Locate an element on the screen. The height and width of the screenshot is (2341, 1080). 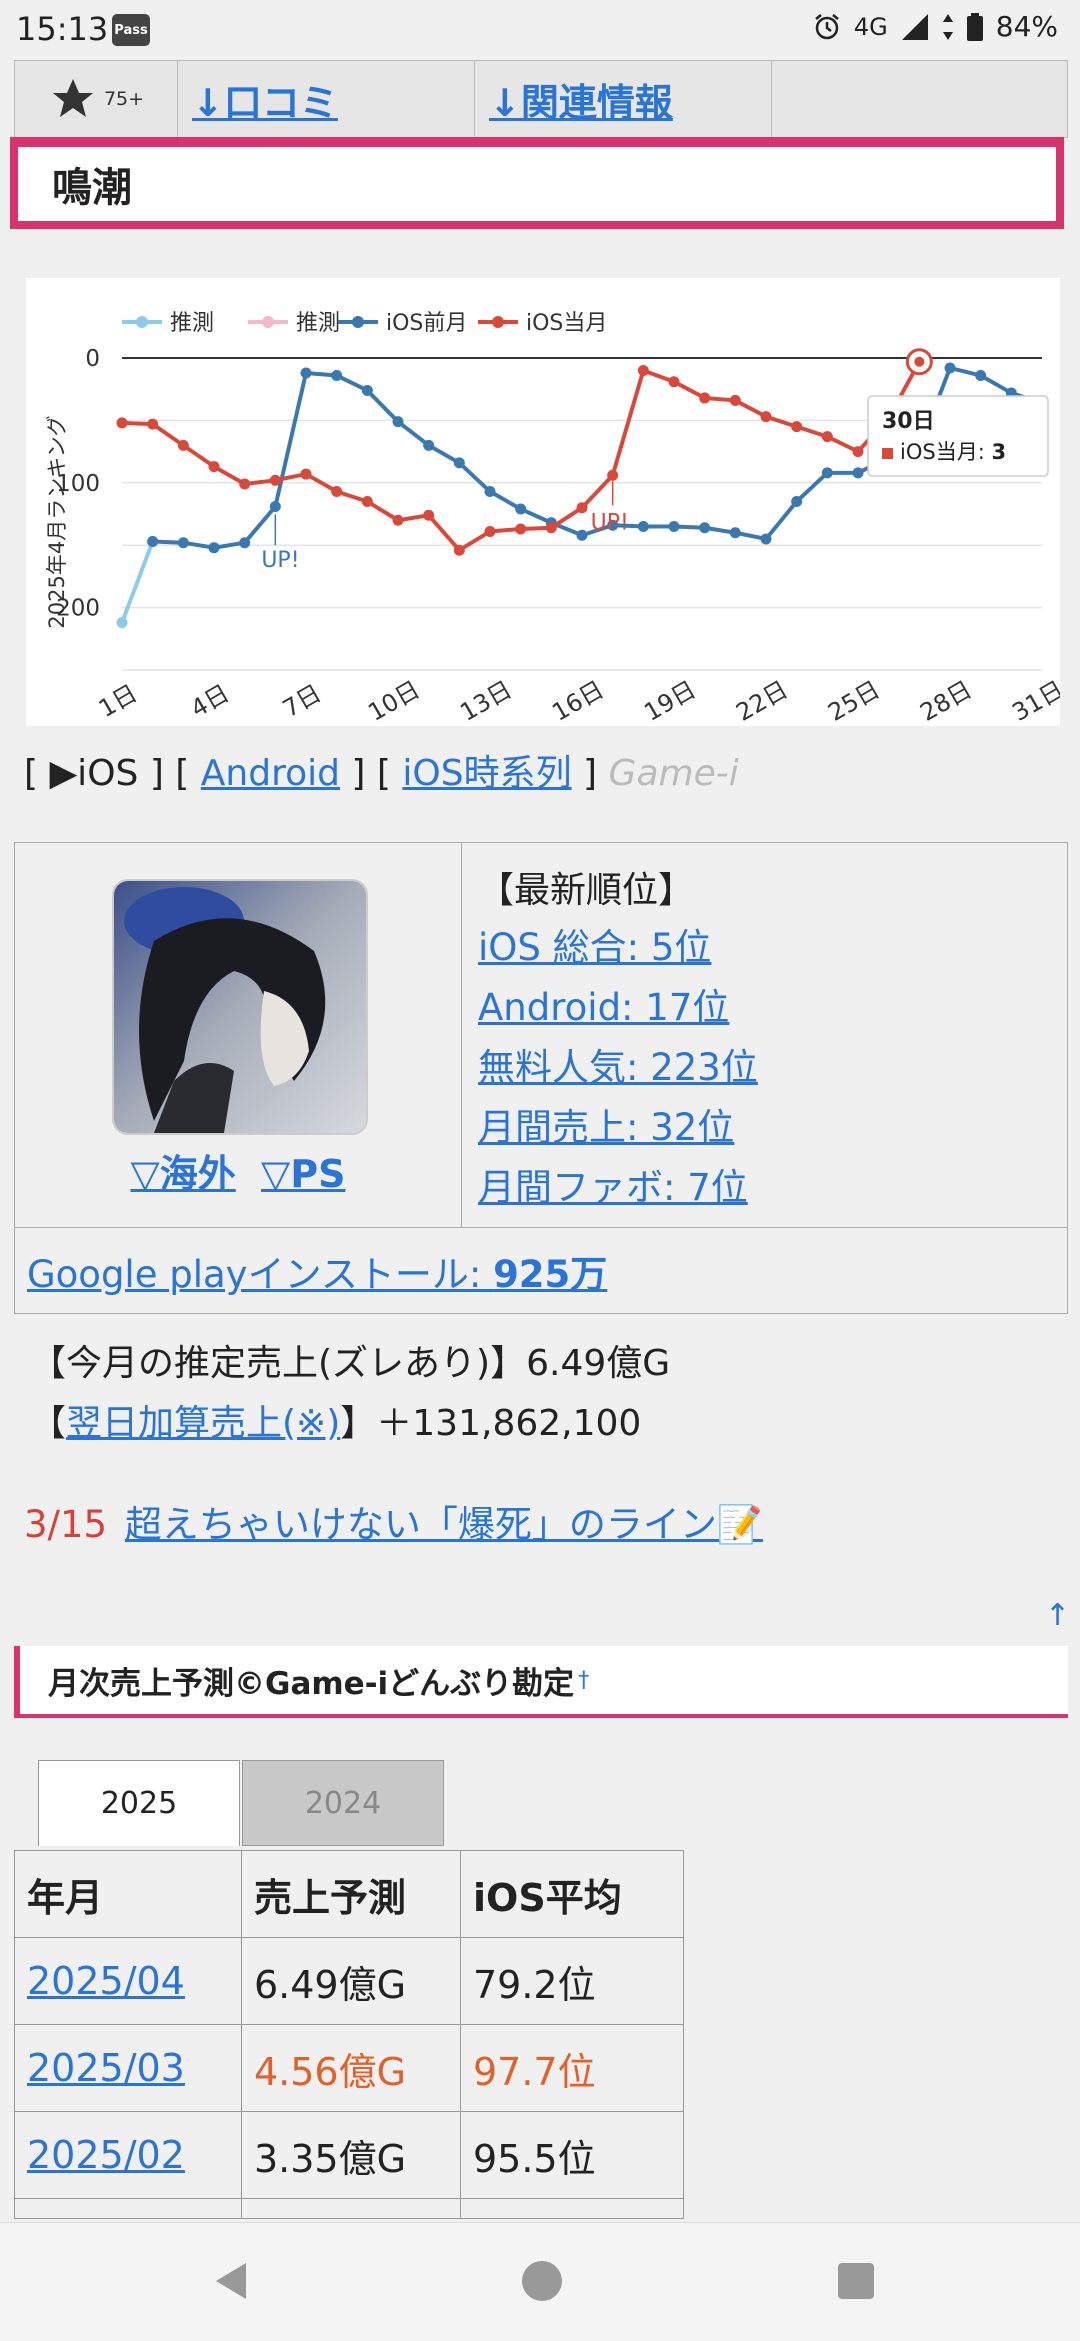
recents-icon is located at coordinates (856, 2281).